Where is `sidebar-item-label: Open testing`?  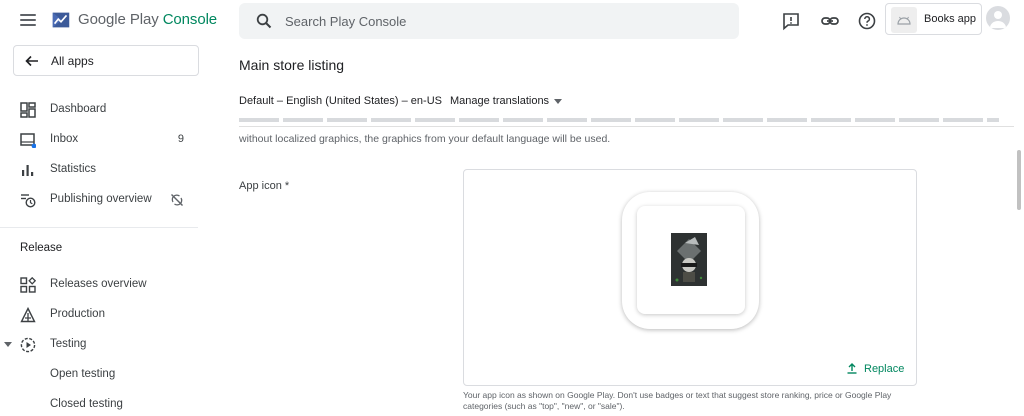
sidebar-item-label: Open testing is located at coordinates (83, 374).